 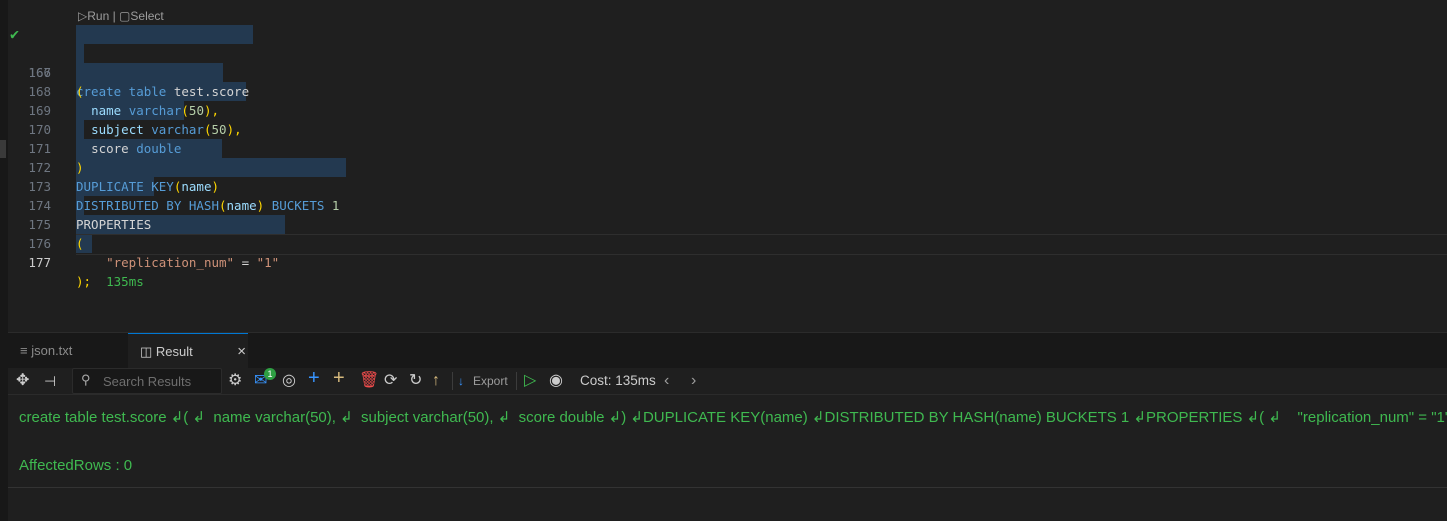 I want to click on eye-icon: ◉, so click(x=556, y=381).